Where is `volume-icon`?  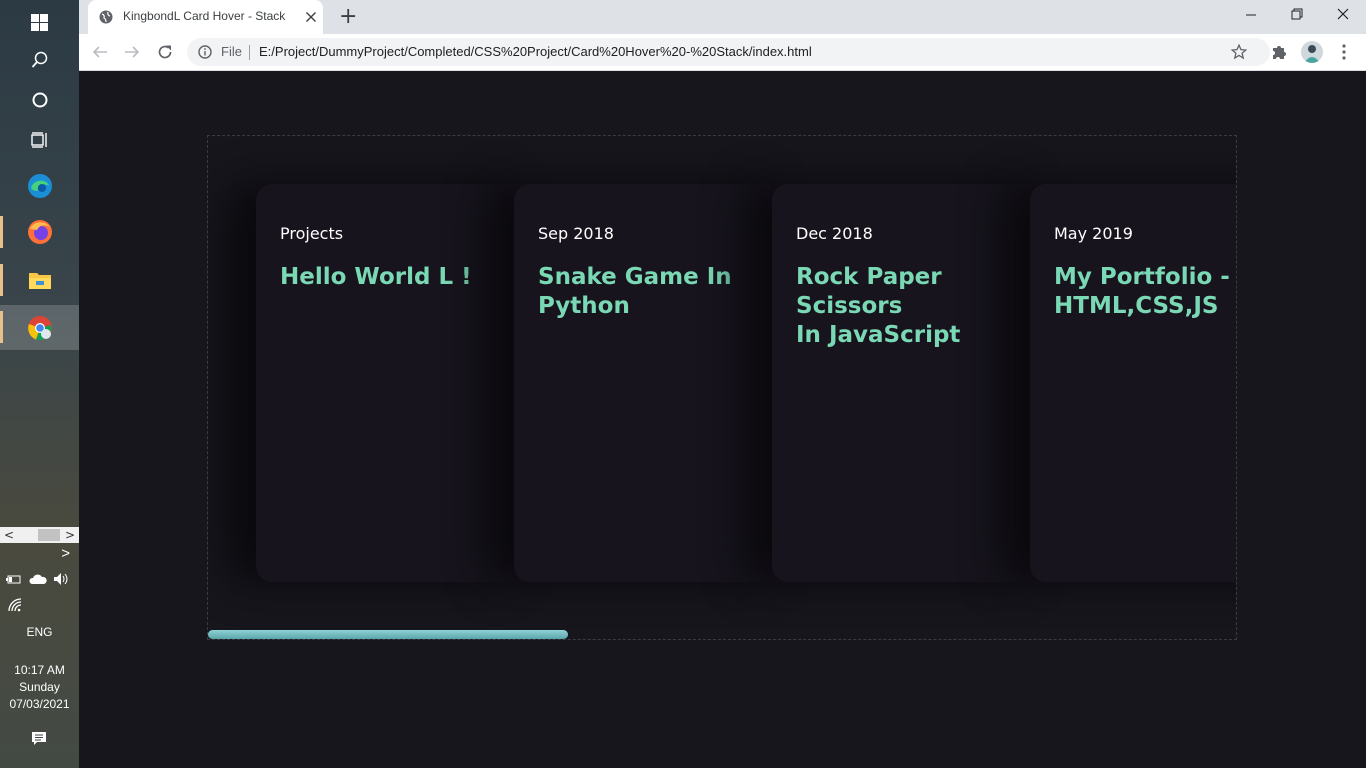 volume-icon is located at coordinates (62, 579).